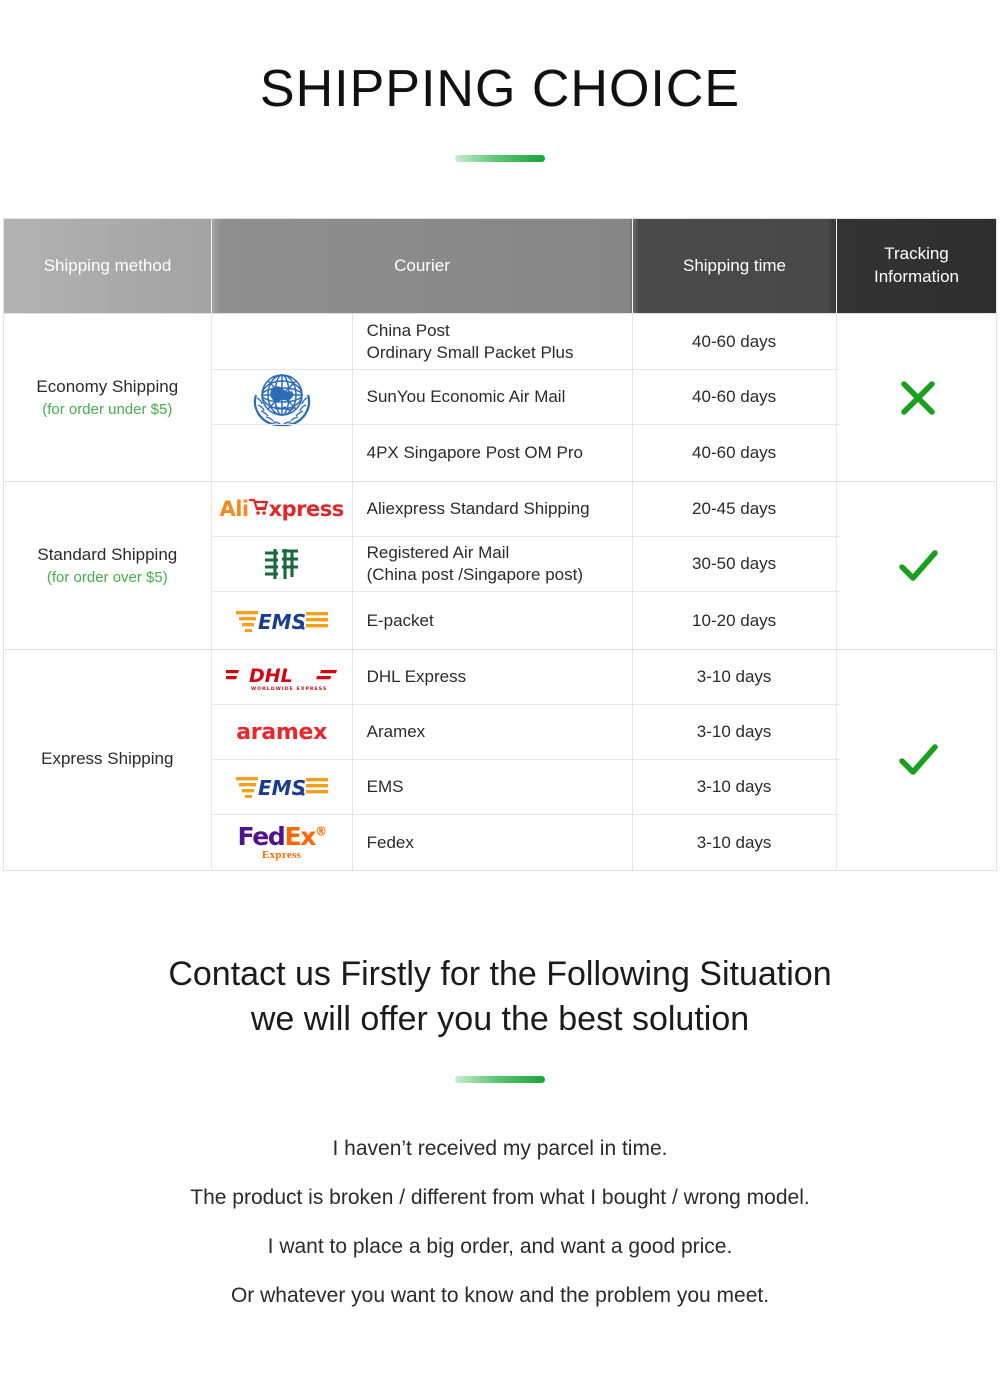  I want to click on title-divider, so click(500, 158).